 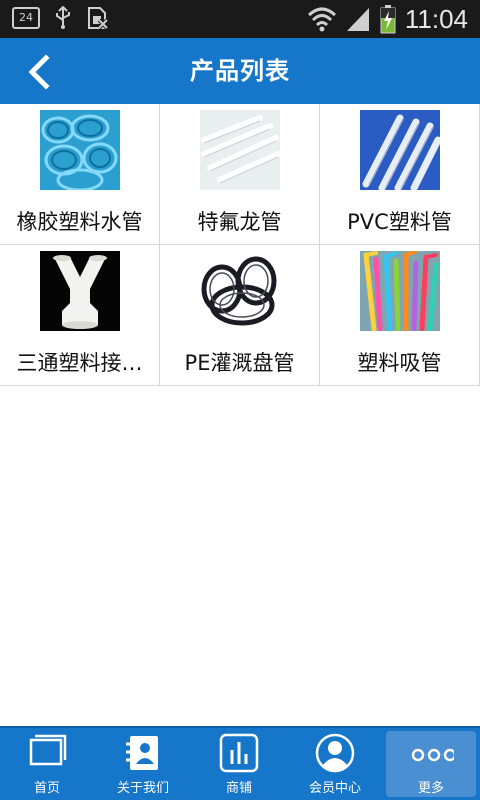 I want to click on status-right: 11:04, so click(x=387, y=19).